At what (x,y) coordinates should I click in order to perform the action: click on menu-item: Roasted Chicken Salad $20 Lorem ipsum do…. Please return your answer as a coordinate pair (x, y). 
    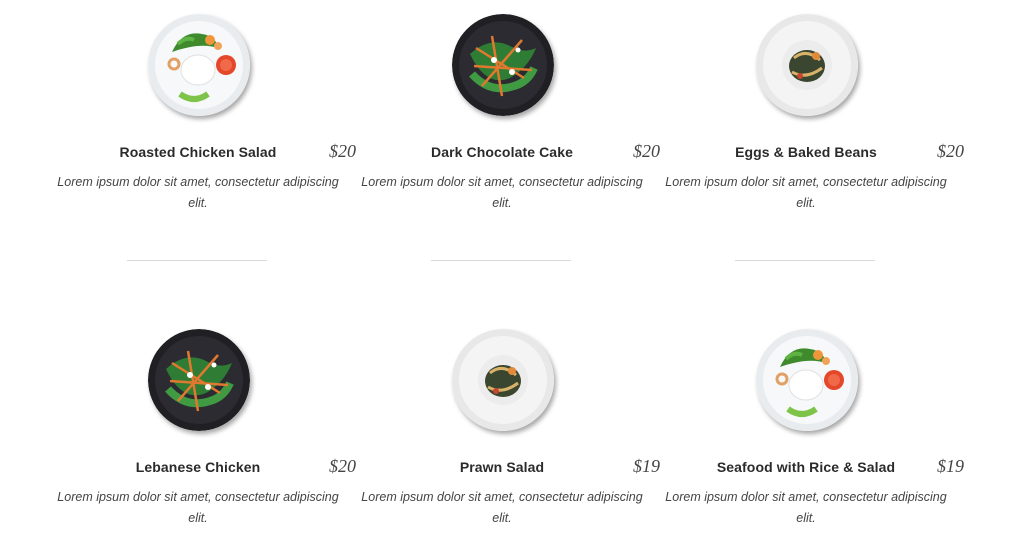
    Looking at the image, I should click on (208, 124).